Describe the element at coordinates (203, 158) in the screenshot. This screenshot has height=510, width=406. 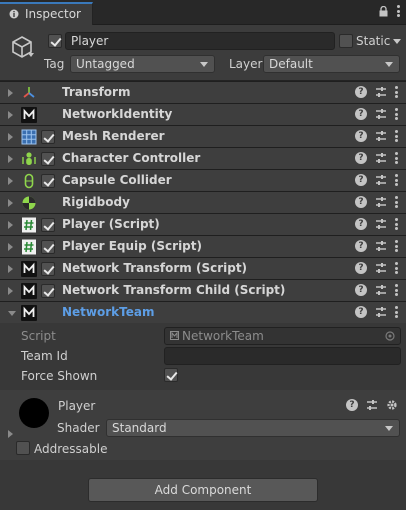
I see `component-row: Character Controller?` at that location.